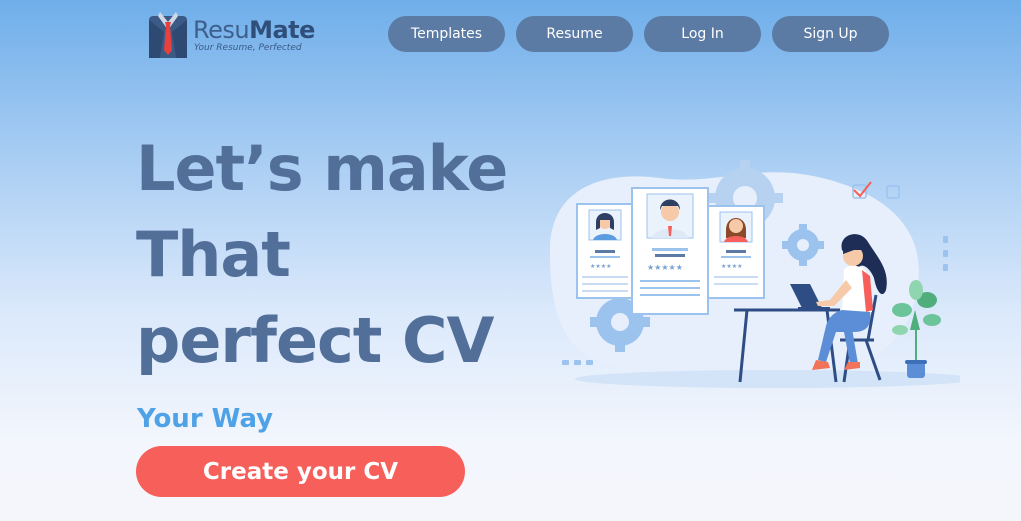 Image resolution: width=1021 pixels, height=521 pixels. What do you see at coordinates (213, 254) in the screenshot?
I see `headline-line-2: That` at bounding box center [213, 254].